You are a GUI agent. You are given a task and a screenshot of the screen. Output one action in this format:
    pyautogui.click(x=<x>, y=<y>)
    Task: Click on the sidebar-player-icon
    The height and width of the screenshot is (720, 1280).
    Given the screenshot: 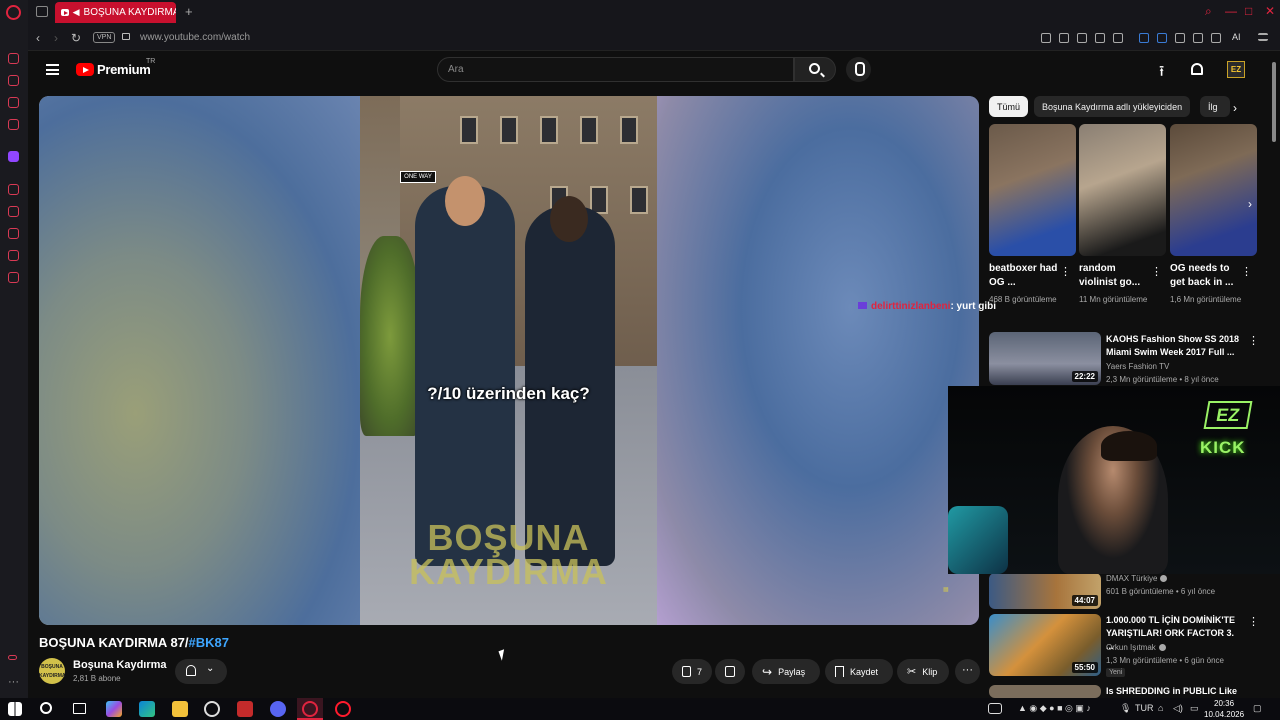 What is the action you would take?
    pyautogui.click(x=13, y=189)
    